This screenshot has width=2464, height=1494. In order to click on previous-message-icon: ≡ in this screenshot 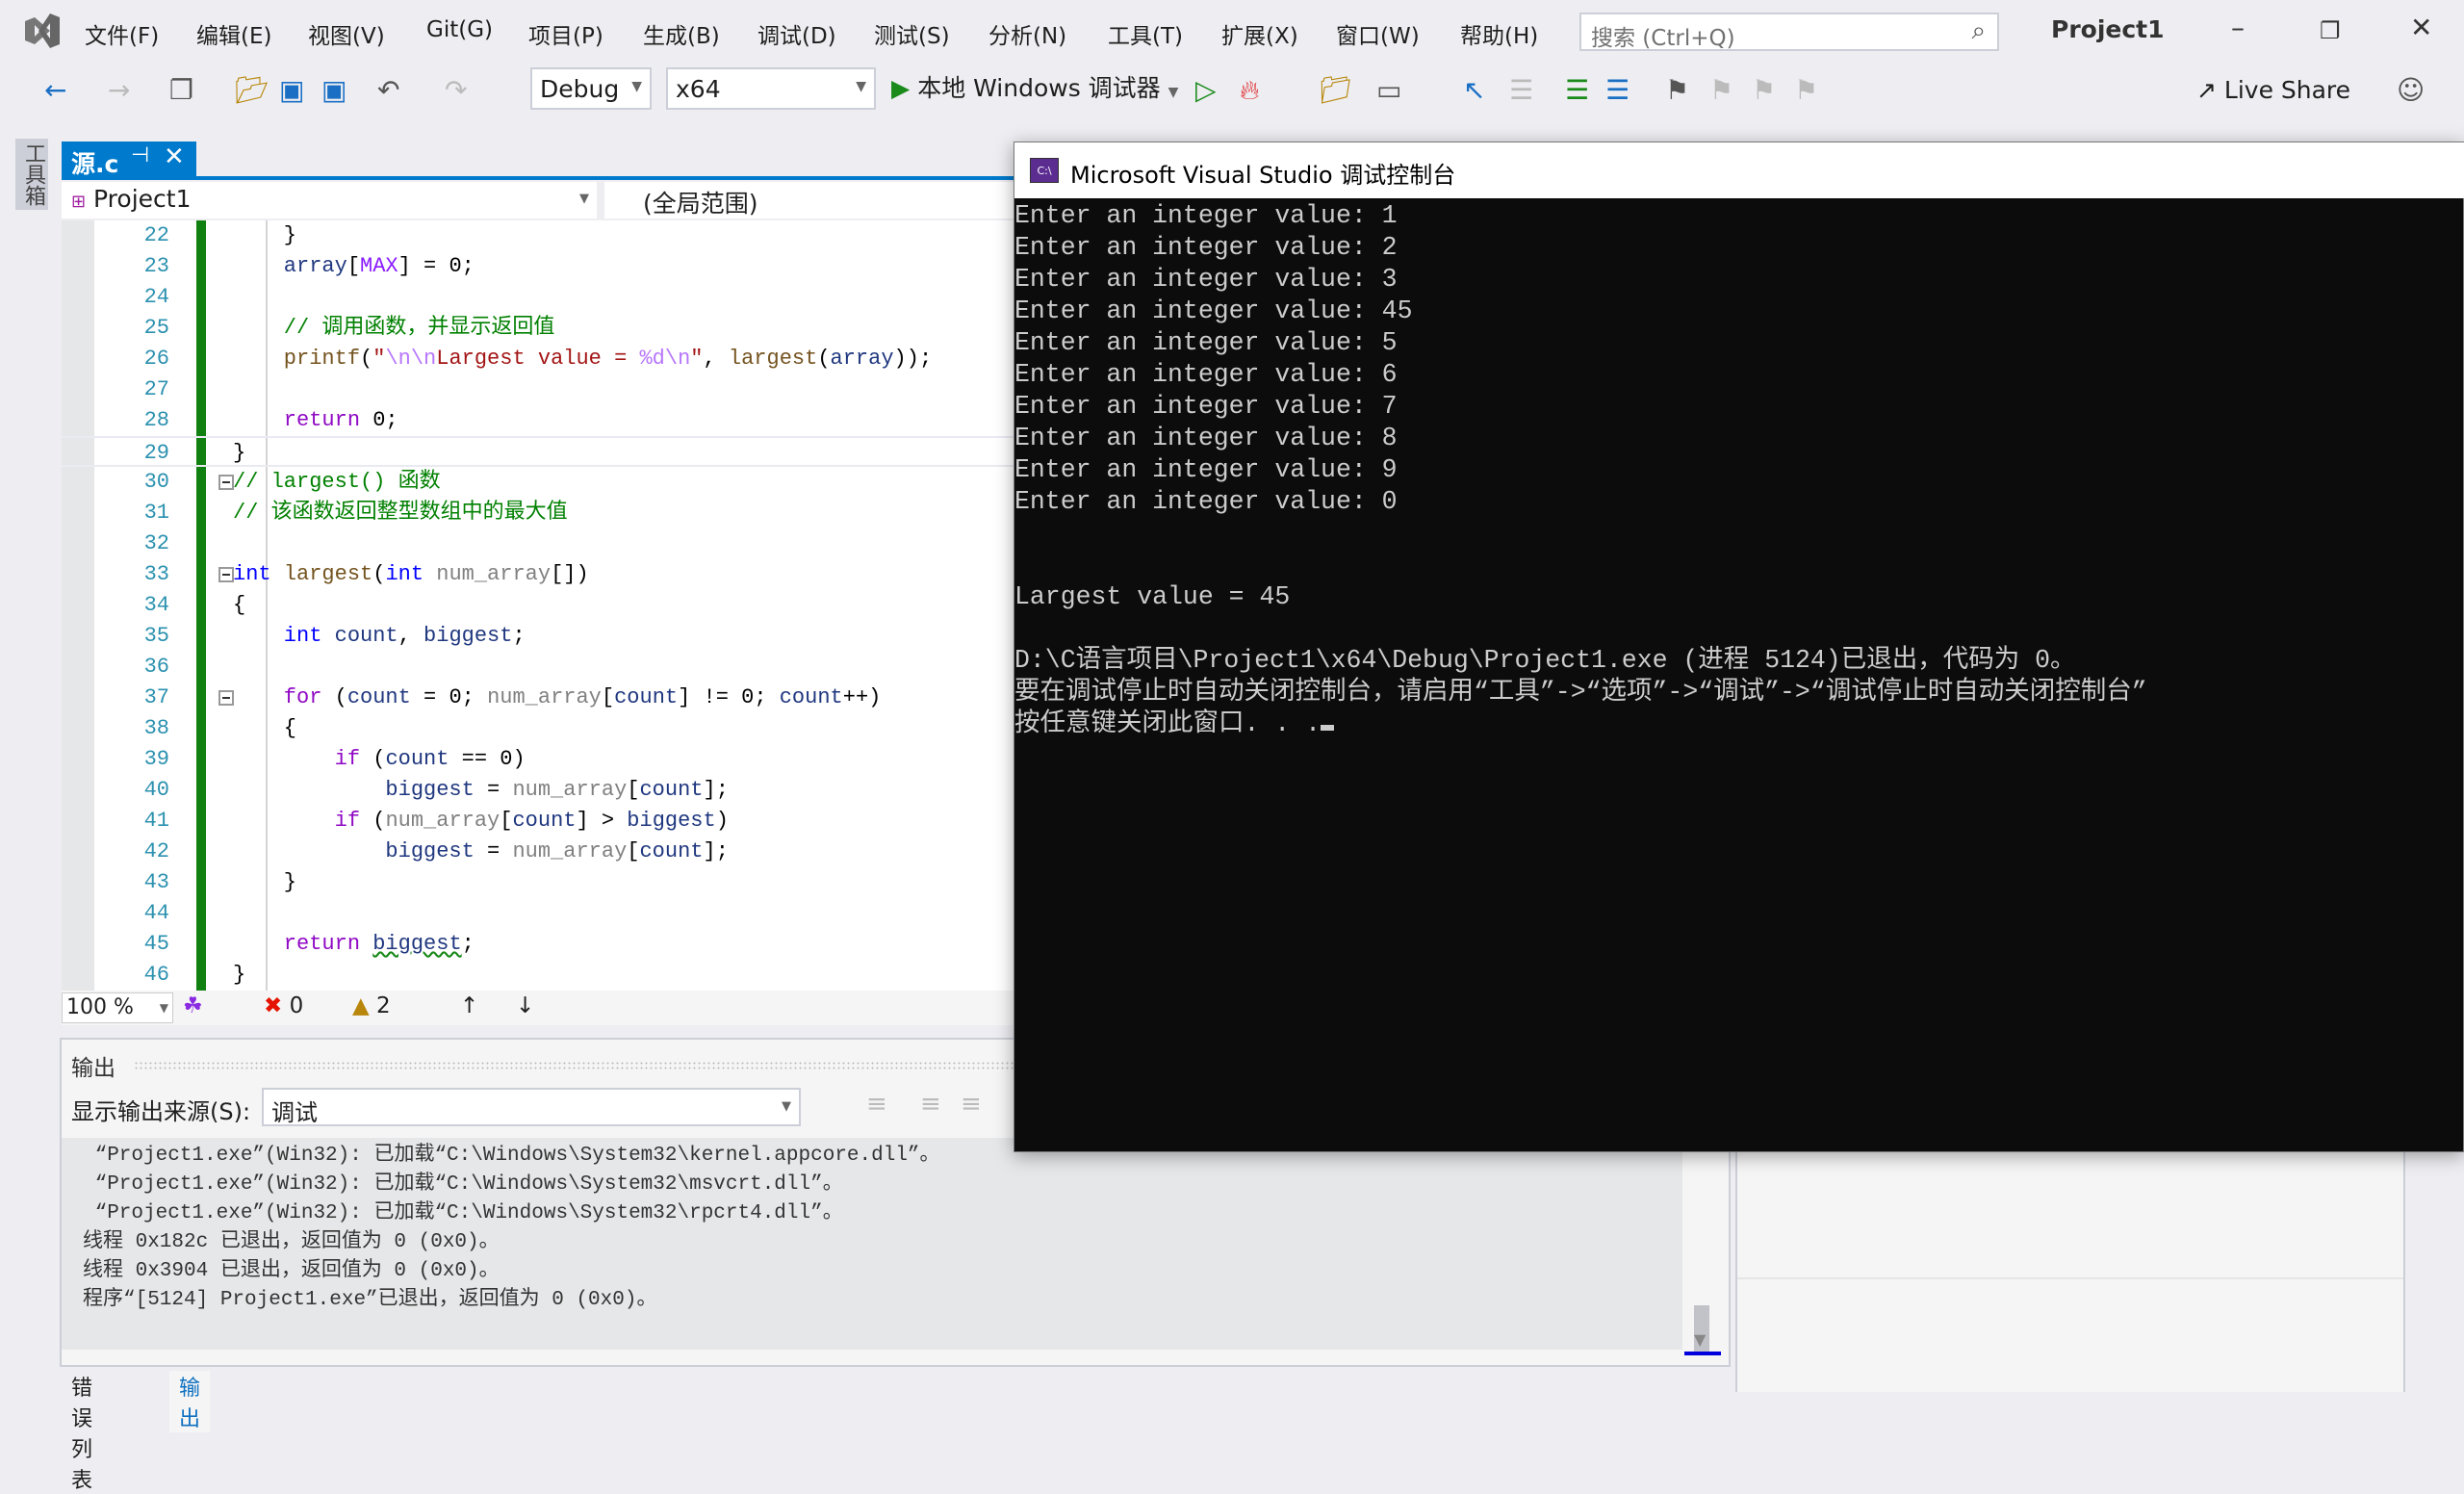, I will do `click(930, 1104)`.